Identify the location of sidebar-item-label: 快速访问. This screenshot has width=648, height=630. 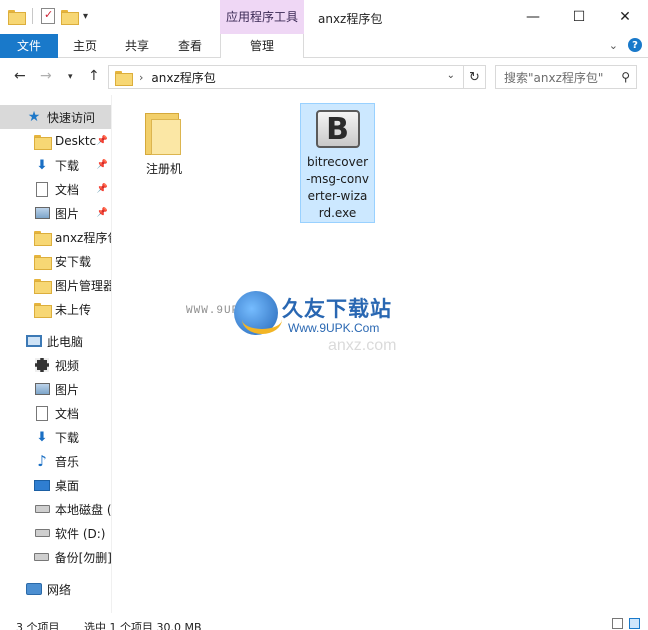
(71, 117).